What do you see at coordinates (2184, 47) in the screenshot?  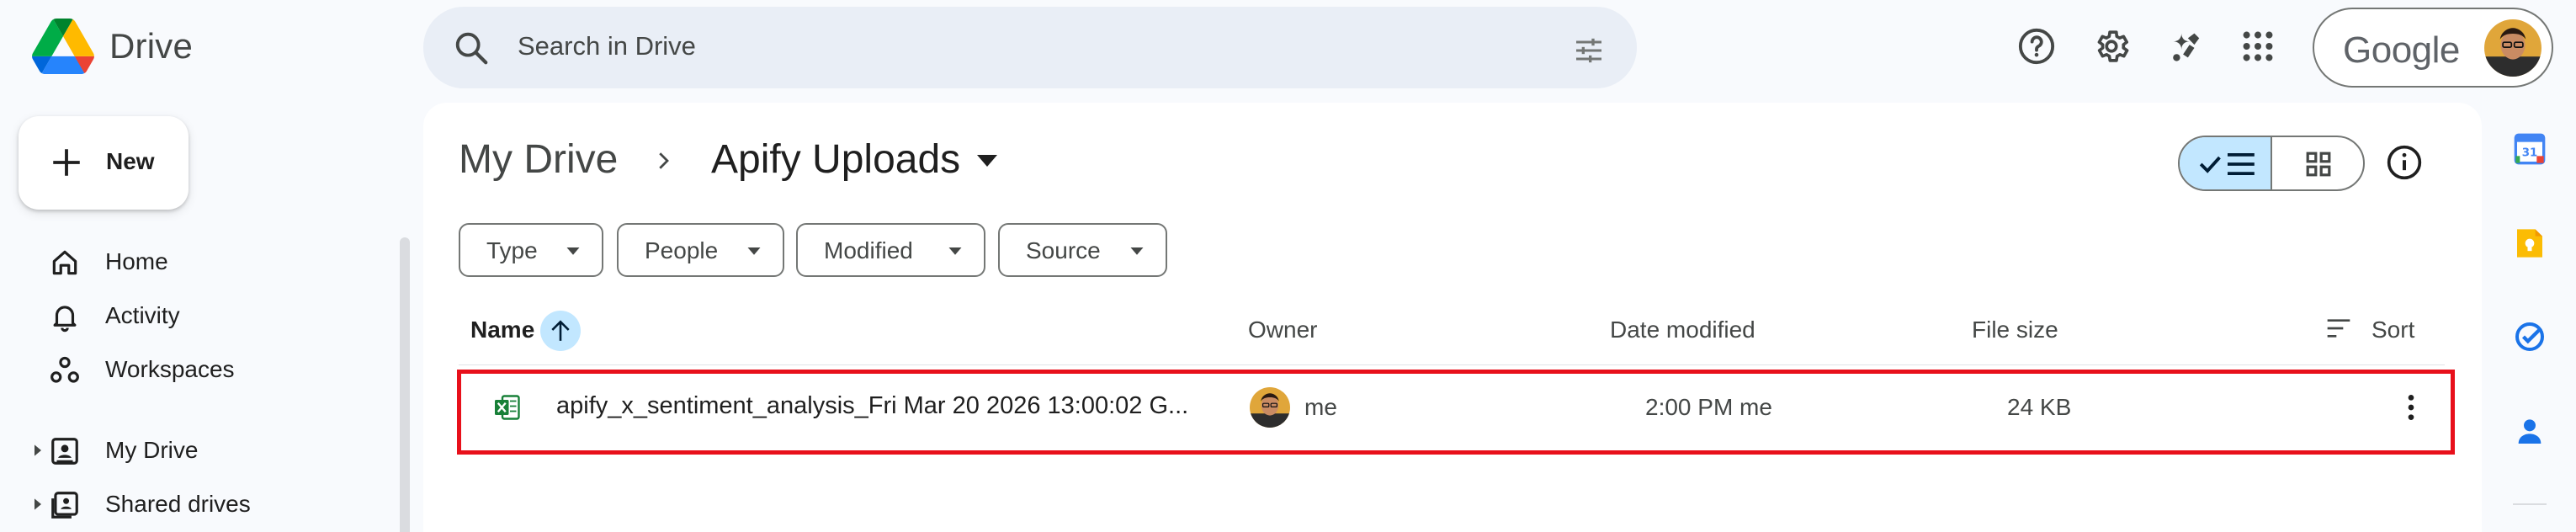 I see `gemini-spark-icon` at bounding box center [2184, 47].